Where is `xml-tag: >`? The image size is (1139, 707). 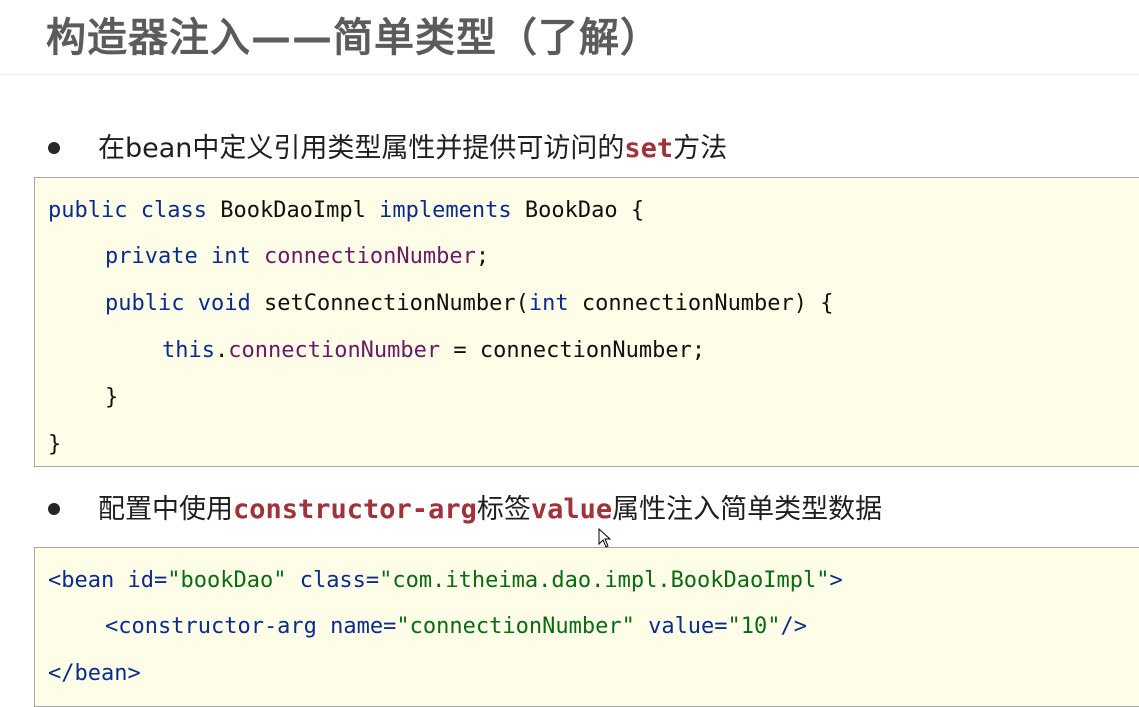 xml-tag: > is located at coordinates (836, 580).